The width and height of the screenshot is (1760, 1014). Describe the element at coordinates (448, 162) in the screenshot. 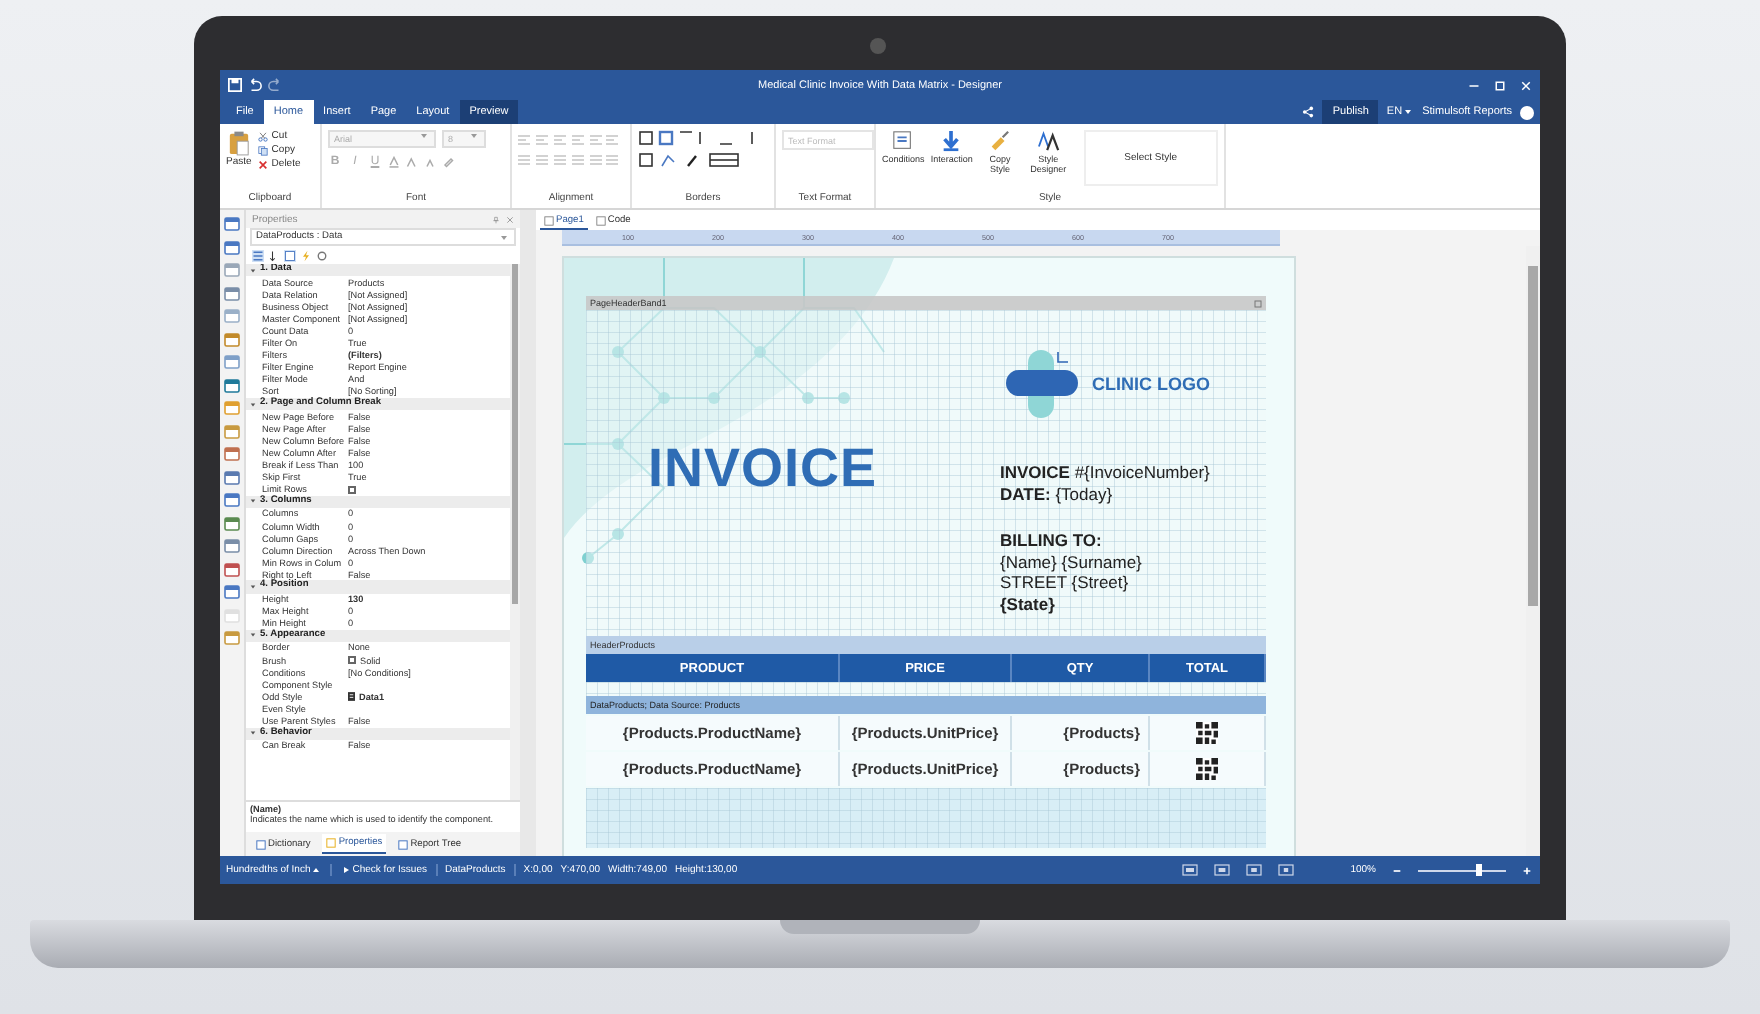

I see `eraser-icon` at that location.